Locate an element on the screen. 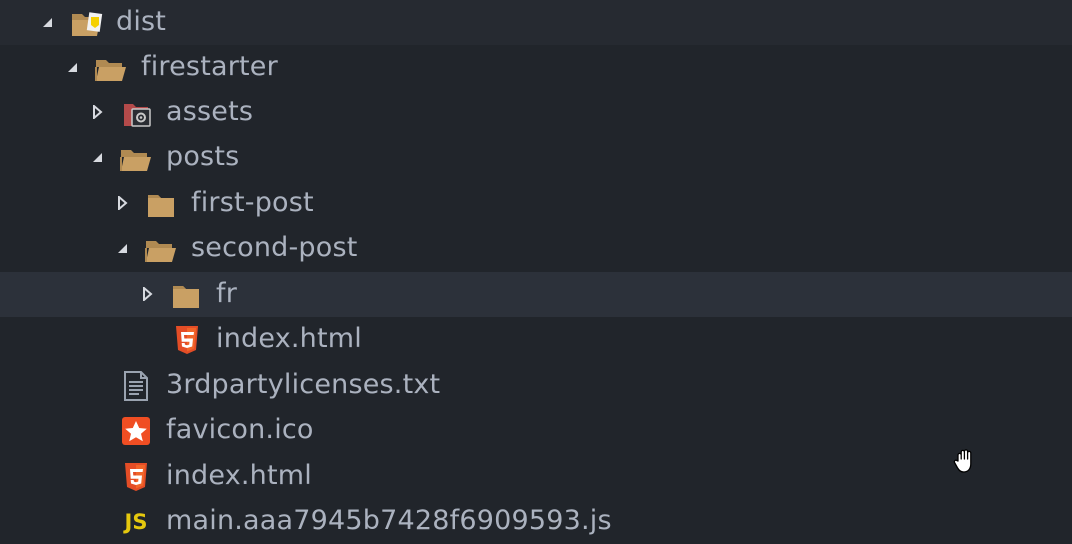  hand-cursor-icon is located at coordinates (965, 461).